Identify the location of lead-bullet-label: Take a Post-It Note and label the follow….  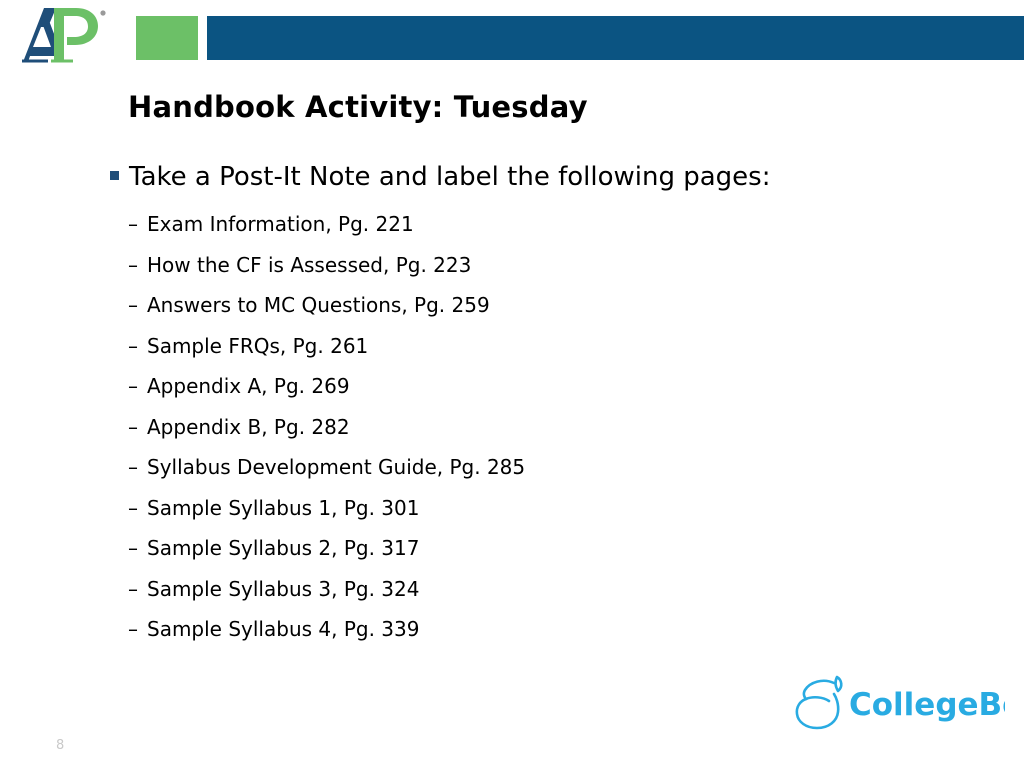
(450, 177).